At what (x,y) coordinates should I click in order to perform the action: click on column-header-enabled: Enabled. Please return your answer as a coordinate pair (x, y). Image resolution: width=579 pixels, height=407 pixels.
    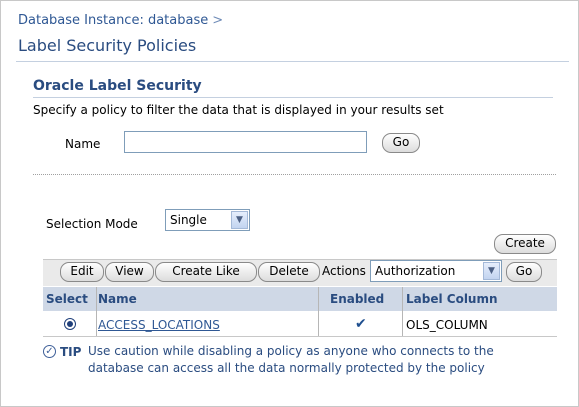
    Looking at the image, I should click on (357, 299).